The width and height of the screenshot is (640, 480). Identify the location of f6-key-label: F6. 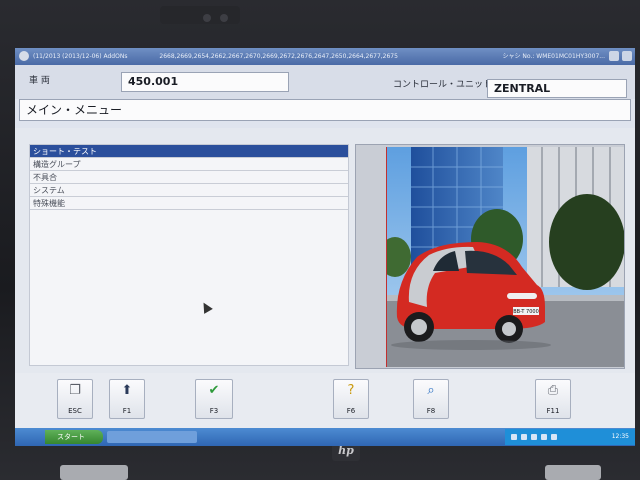
(351, 411).